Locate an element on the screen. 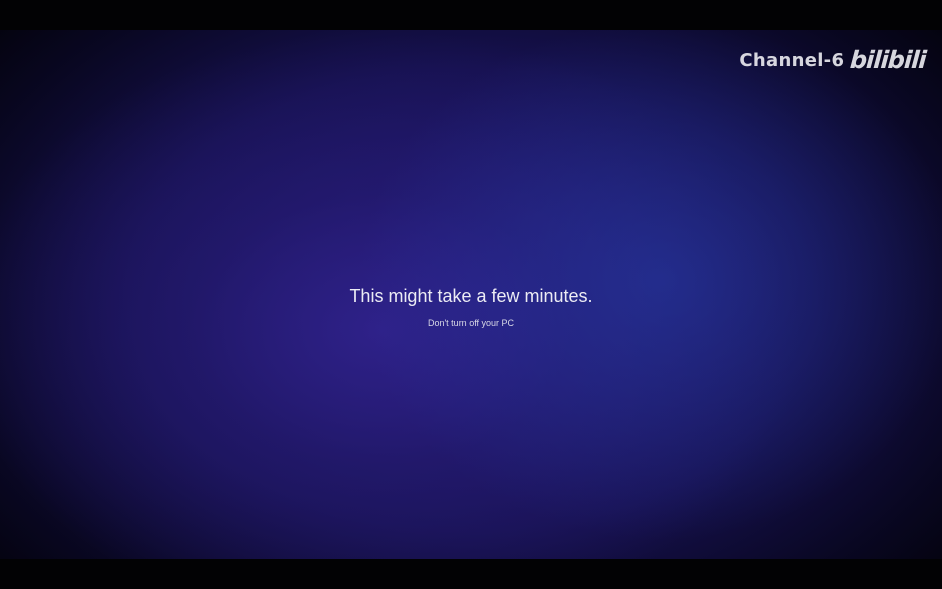  letterbox-top is located at coordinates (471, 15).